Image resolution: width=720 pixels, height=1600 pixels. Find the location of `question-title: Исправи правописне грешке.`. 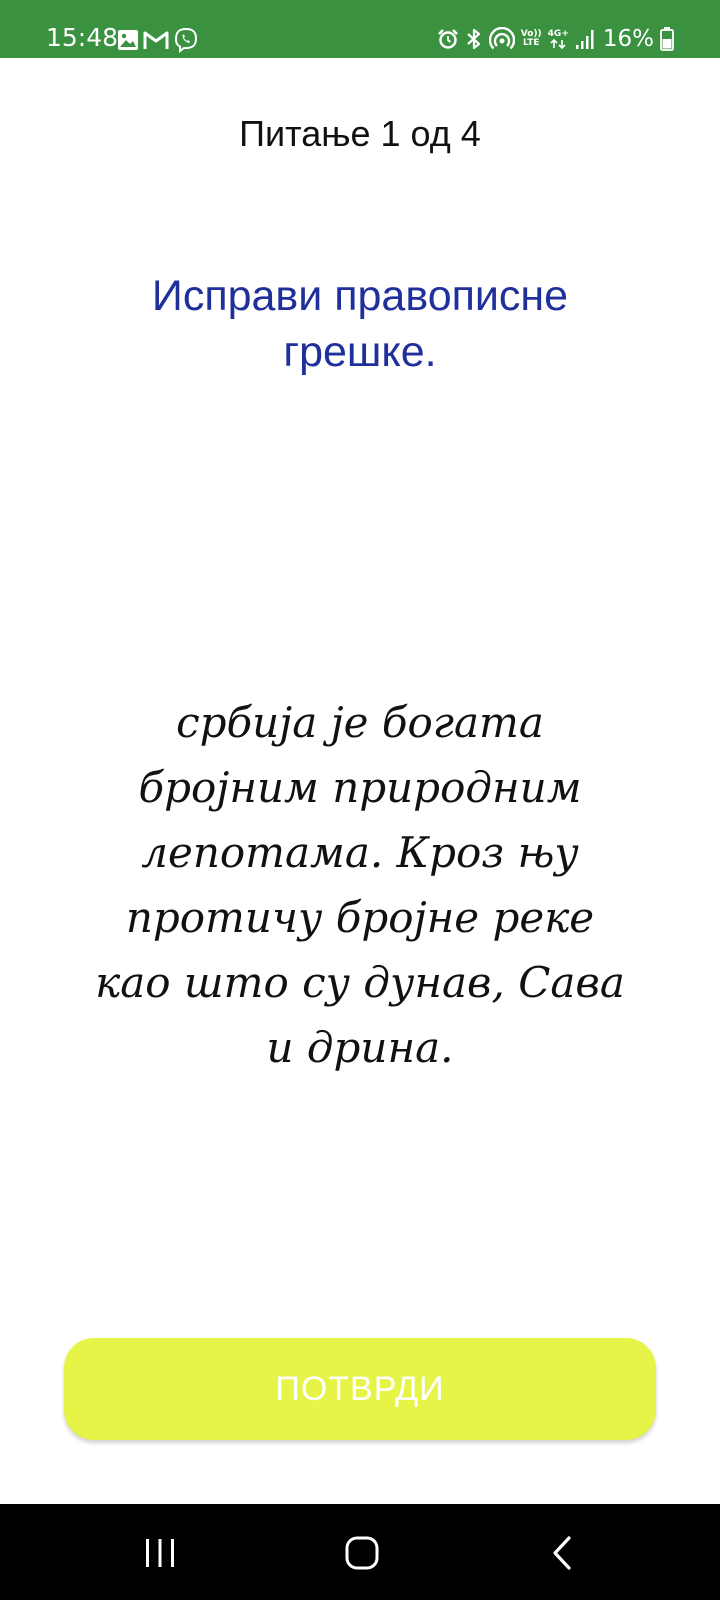

question-title: Исправи правописне грешке. is located at coordinates (360, 324).